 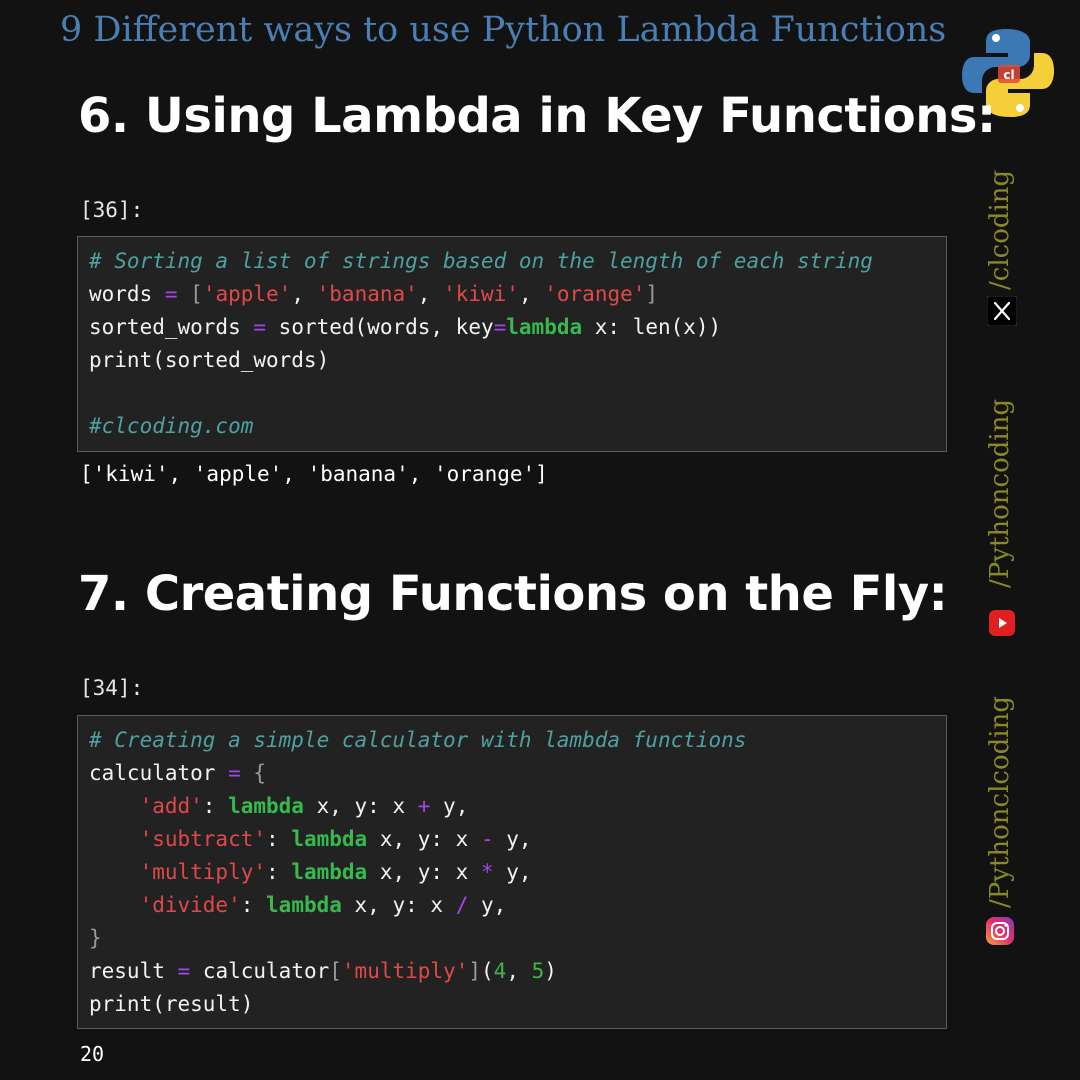 I want to click on code-line: 'divide': lambda x, y: x / y,, so click(x=323, y=905).